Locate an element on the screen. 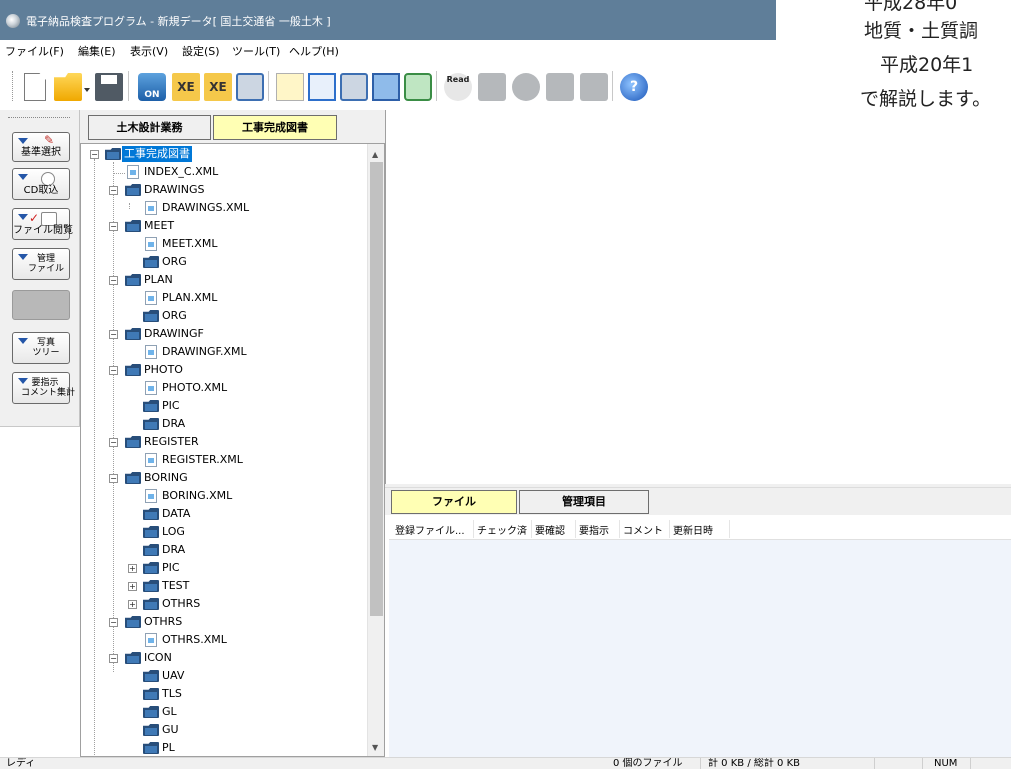  photo-tree-button: 写真 ツリー is located at coordinates (41, 348).